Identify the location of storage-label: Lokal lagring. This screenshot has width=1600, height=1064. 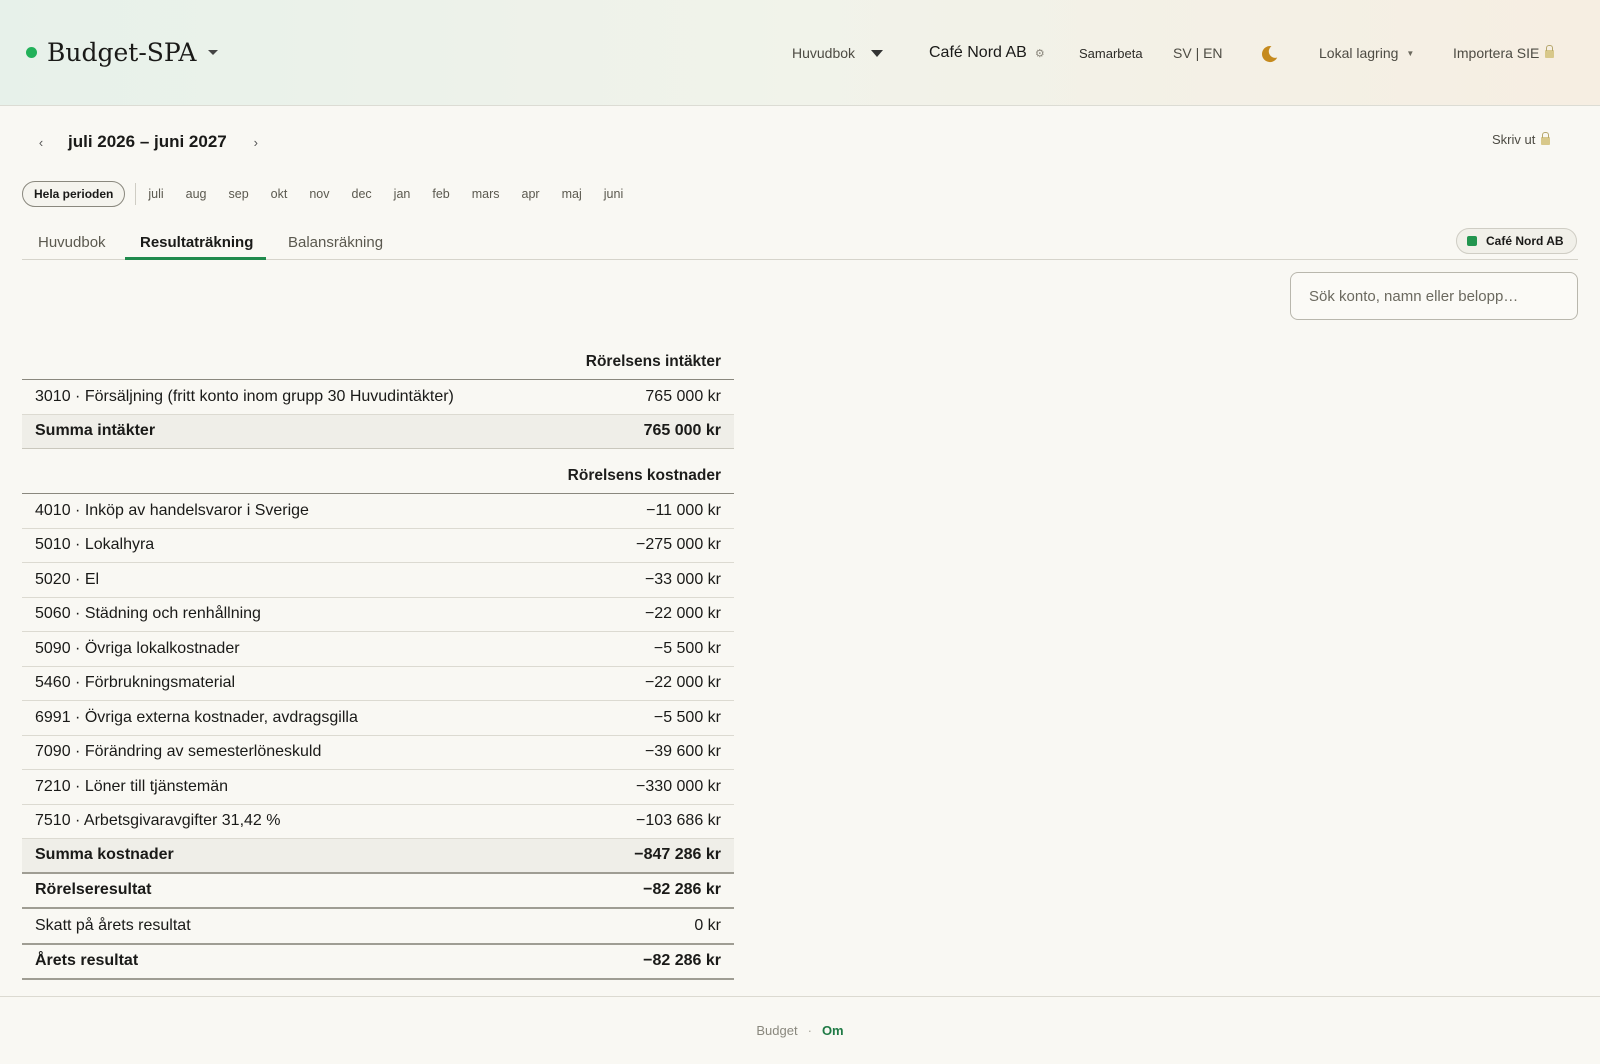
(1359, 53).